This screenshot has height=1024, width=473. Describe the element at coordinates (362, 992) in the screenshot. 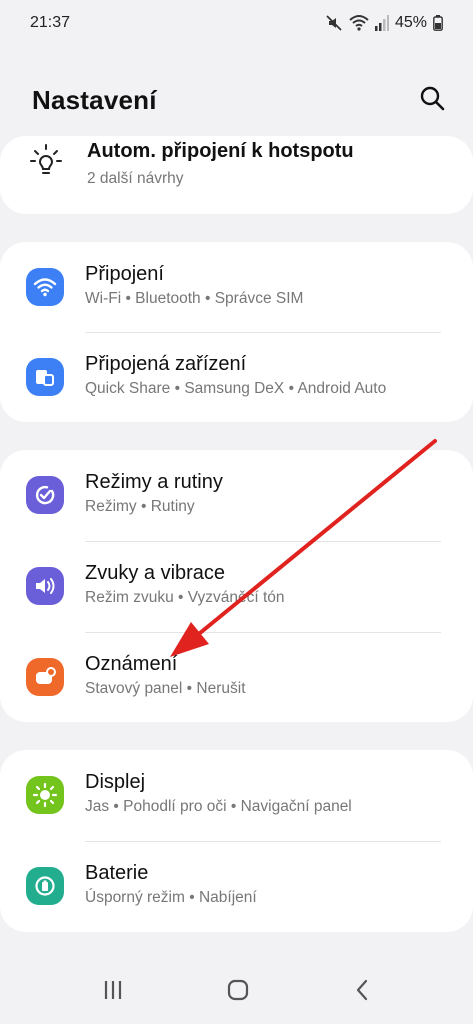

I see `back-button` at that location.